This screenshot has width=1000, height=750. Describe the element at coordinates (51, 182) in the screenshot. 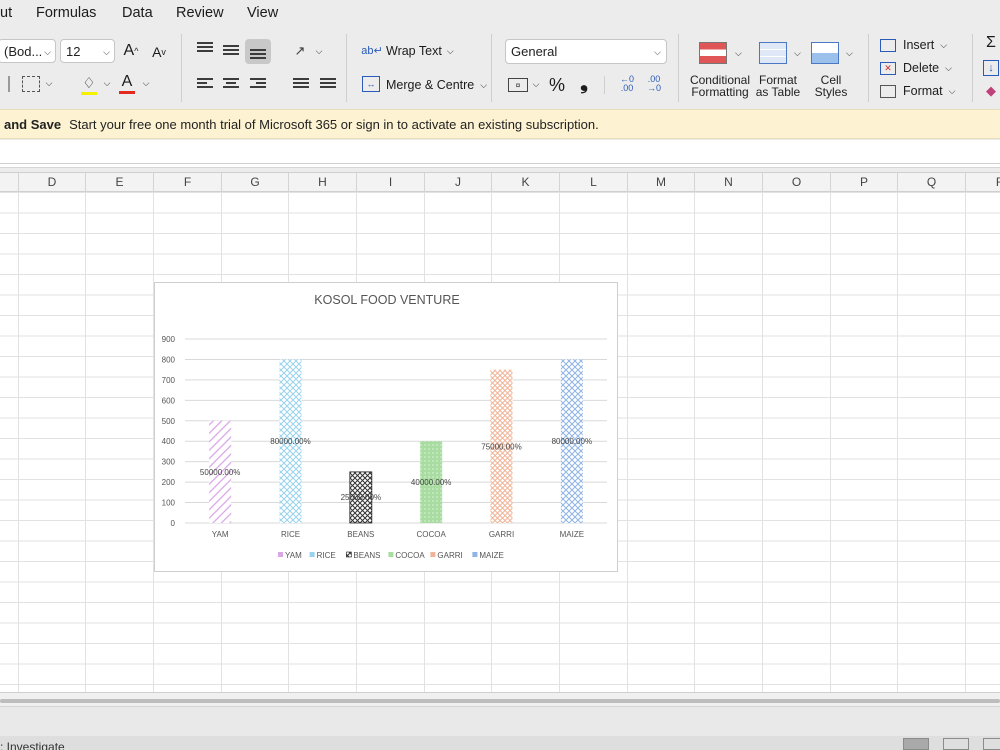

I see `column-header-d: D` at that location.